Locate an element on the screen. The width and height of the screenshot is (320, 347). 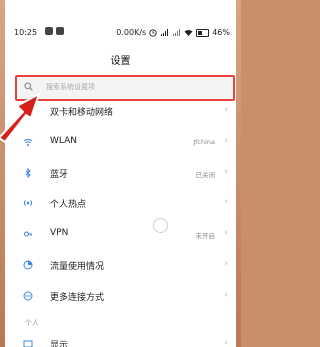
settings-item-hotspot: 个人热点 › is located at coordinates (120, 203).